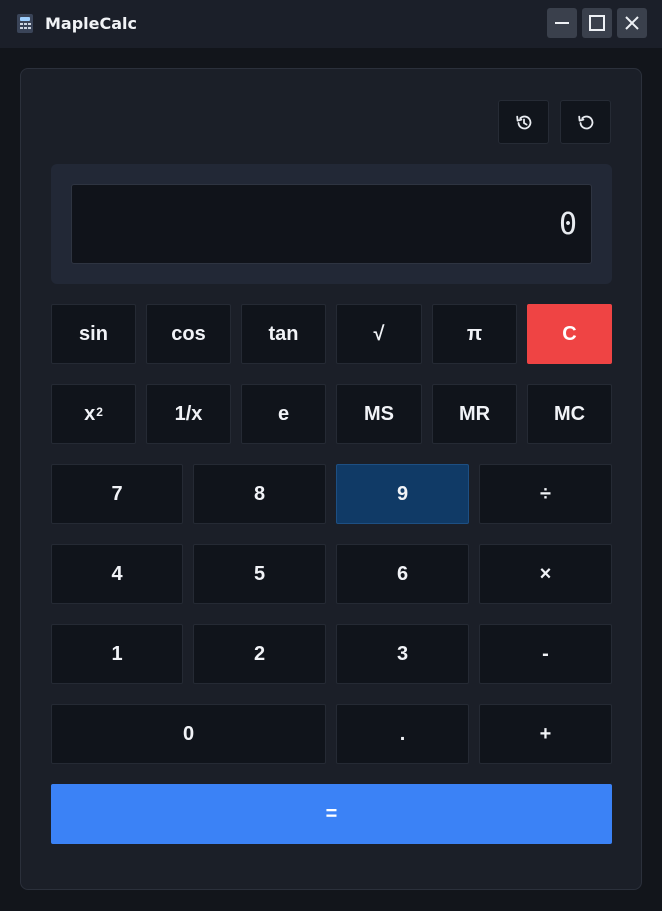  I want to click on history-icon, so click(524, 122).